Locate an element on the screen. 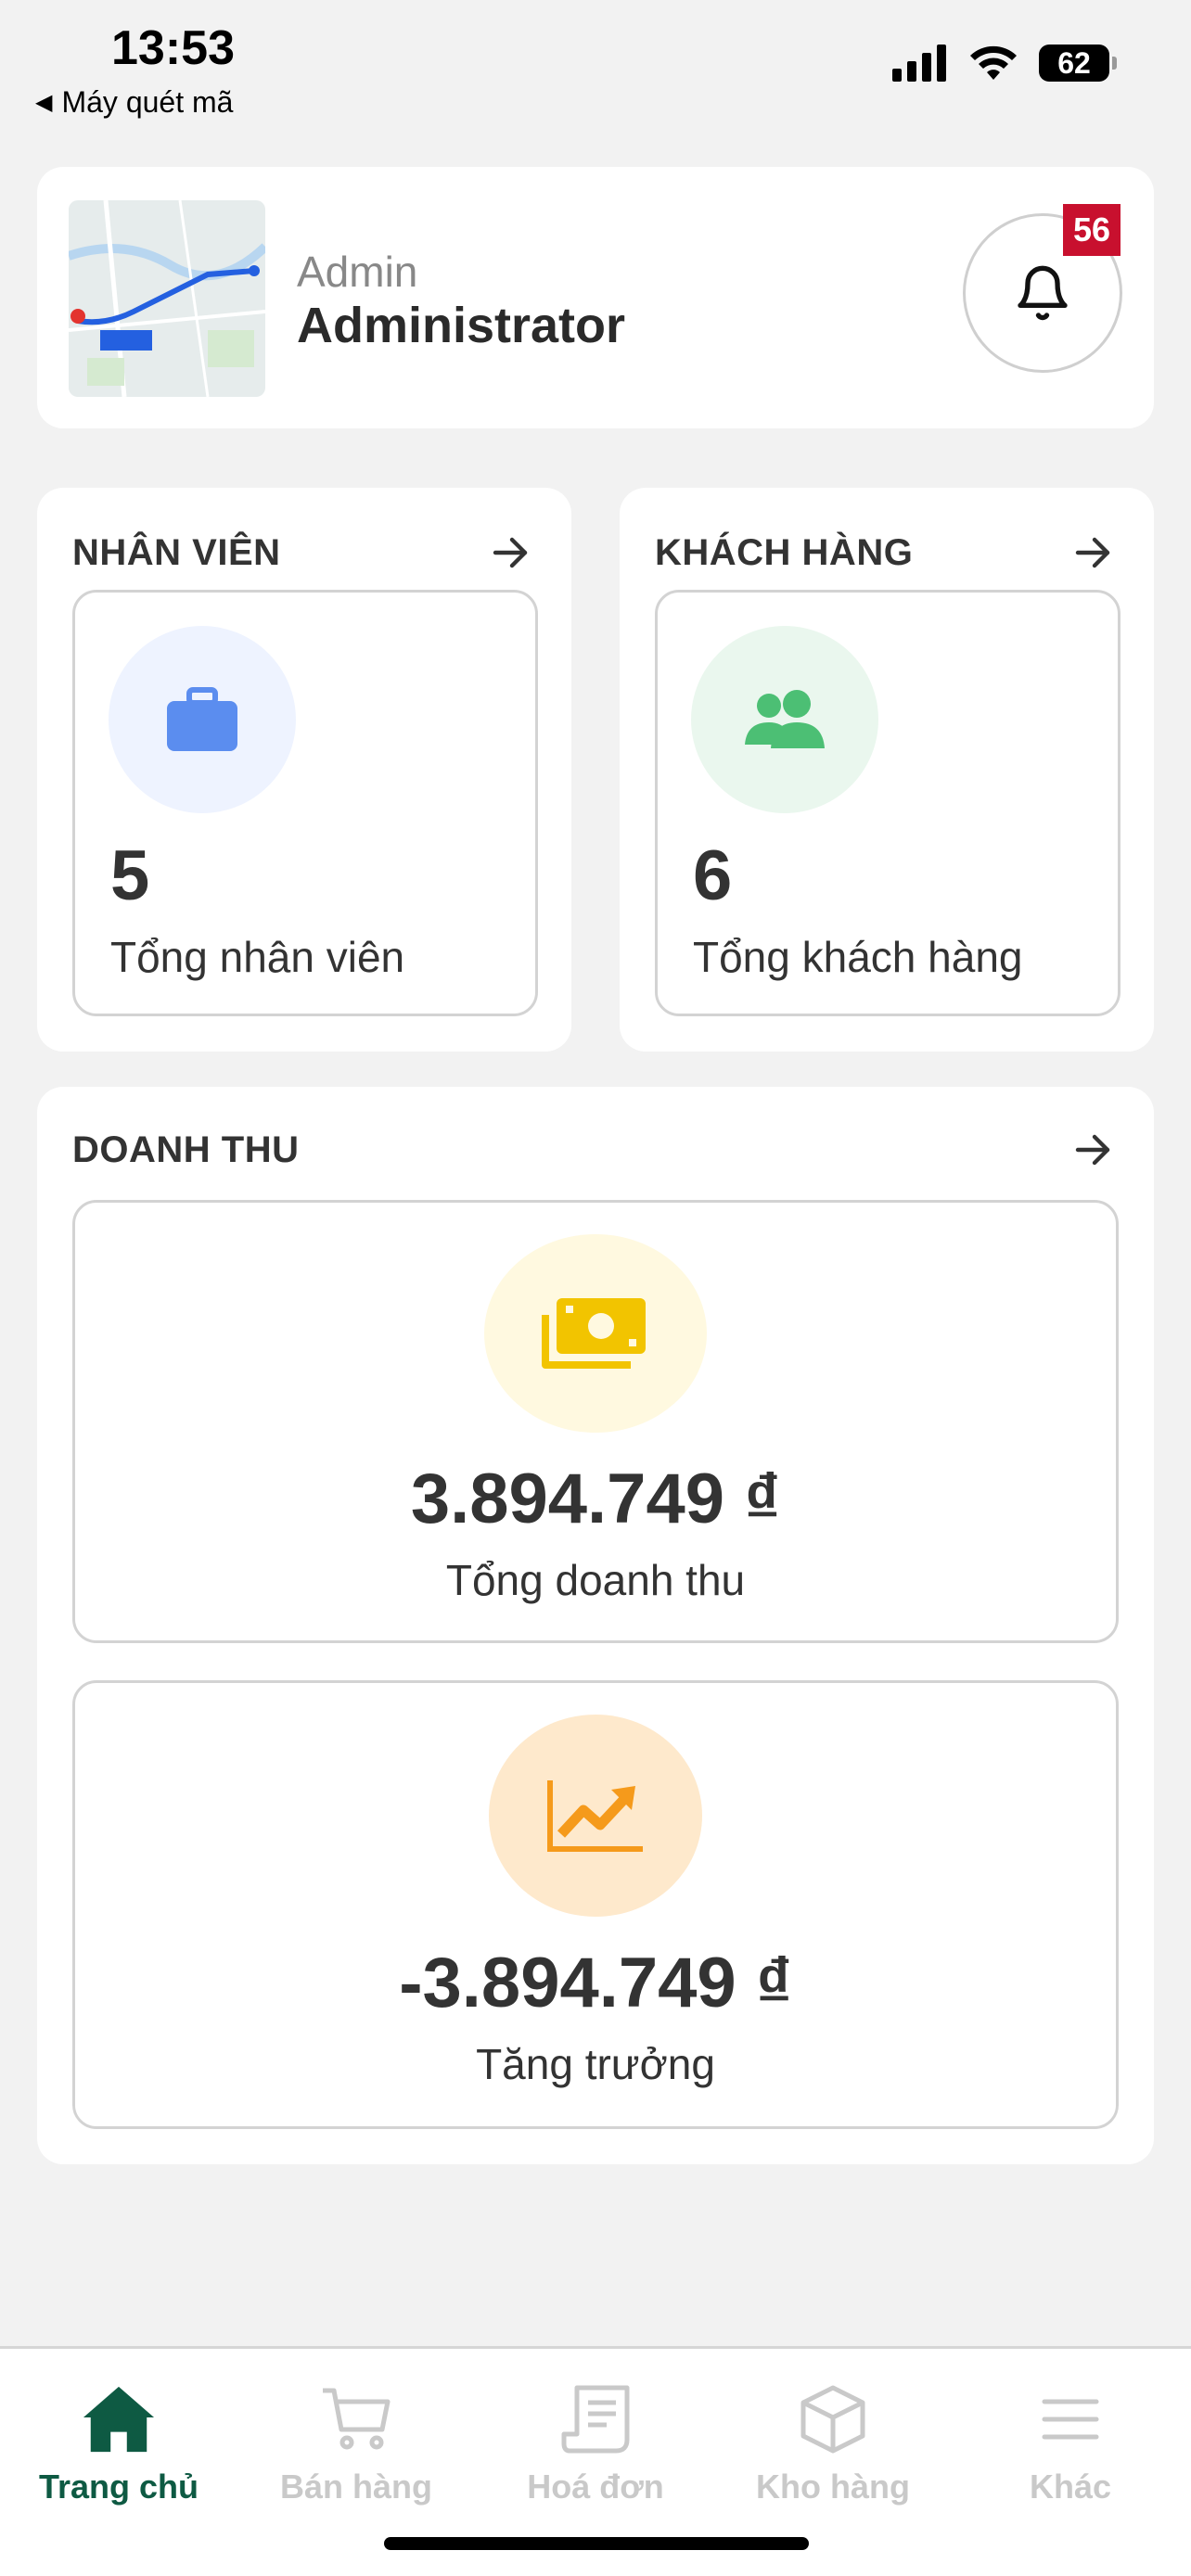  customers-count: 6 is located at coordinates (713, 876).